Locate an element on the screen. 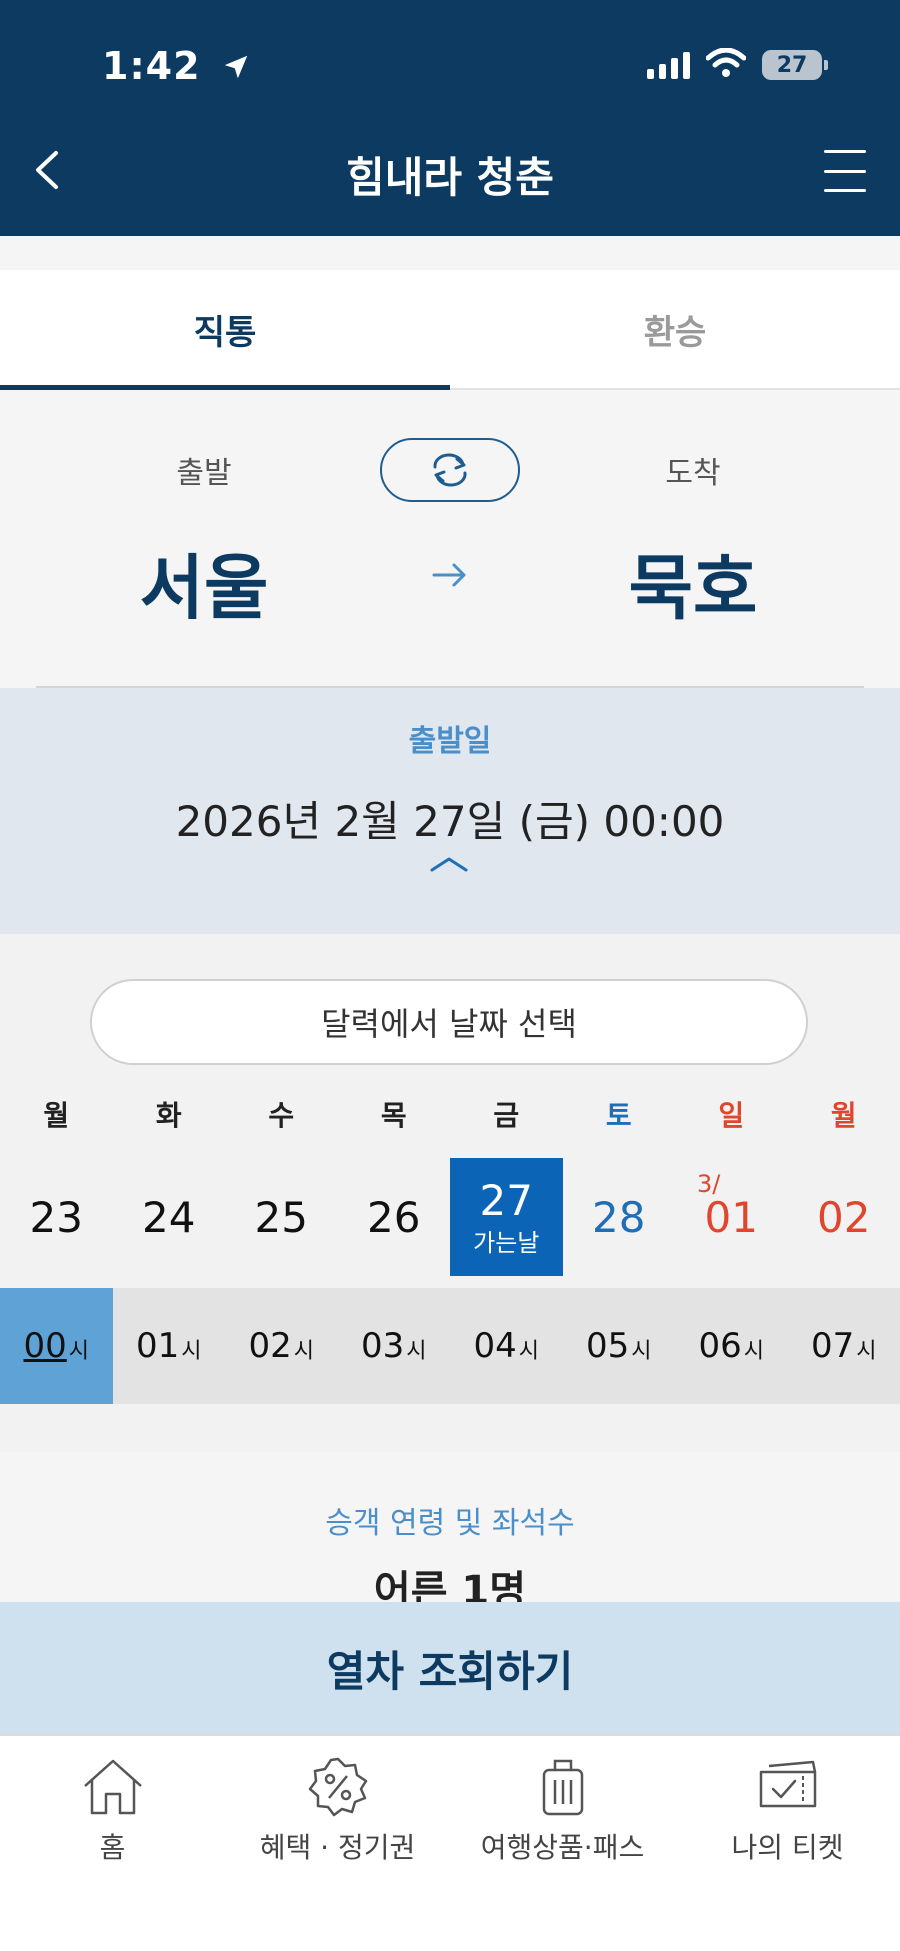  day-number: 26 is located at coordinates (394, 1217).